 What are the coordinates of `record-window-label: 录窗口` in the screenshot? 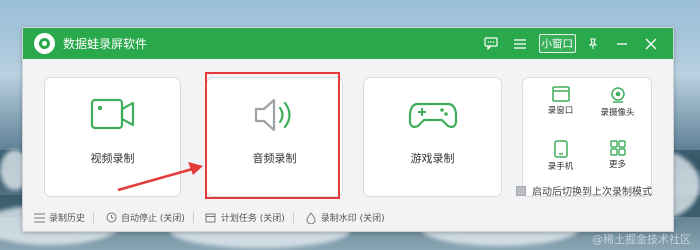 It's located at (560, 111).